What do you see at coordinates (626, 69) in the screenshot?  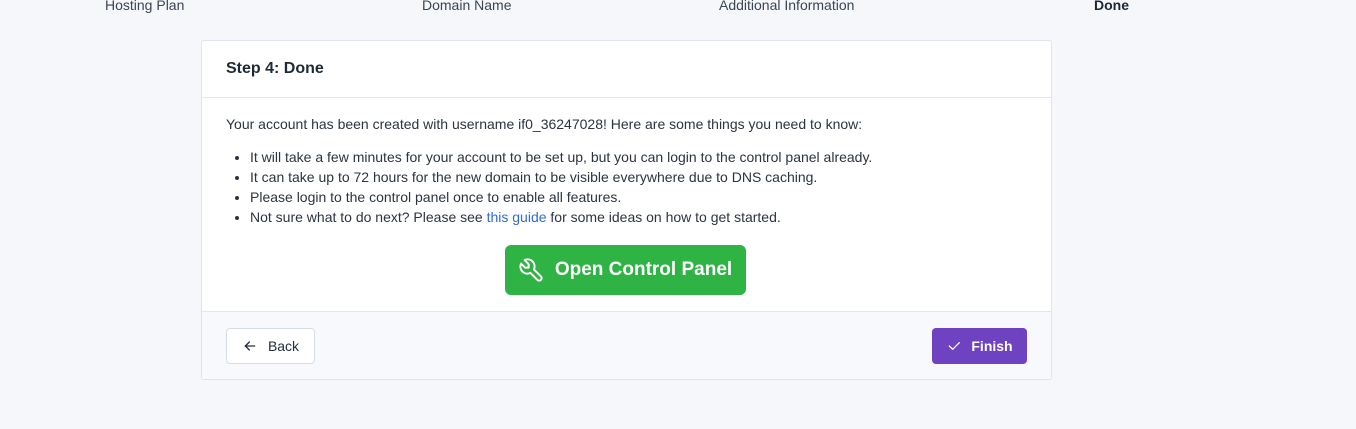 I see `card-header: Step 4: Done` at bounding box center [626, 69].